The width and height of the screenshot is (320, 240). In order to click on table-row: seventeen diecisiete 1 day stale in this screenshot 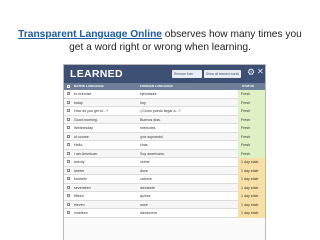, I will do `click(164, 187)`.